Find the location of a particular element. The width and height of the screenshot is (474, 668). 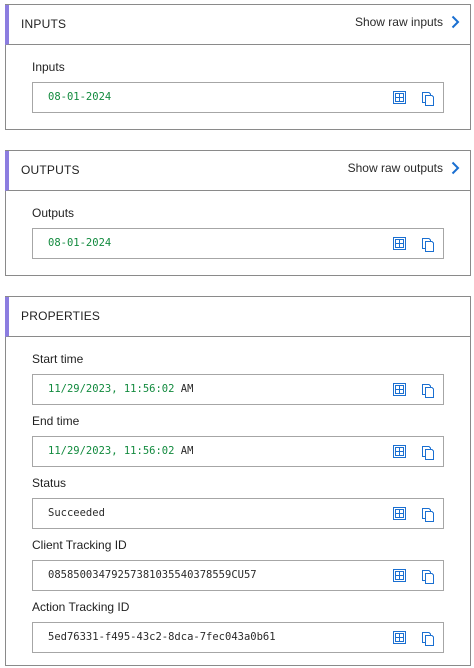

action-tracking-id-value: 5ed76331-f495-43c2-8dca-7fec043a0b61 is located at coordinates (162, 637).